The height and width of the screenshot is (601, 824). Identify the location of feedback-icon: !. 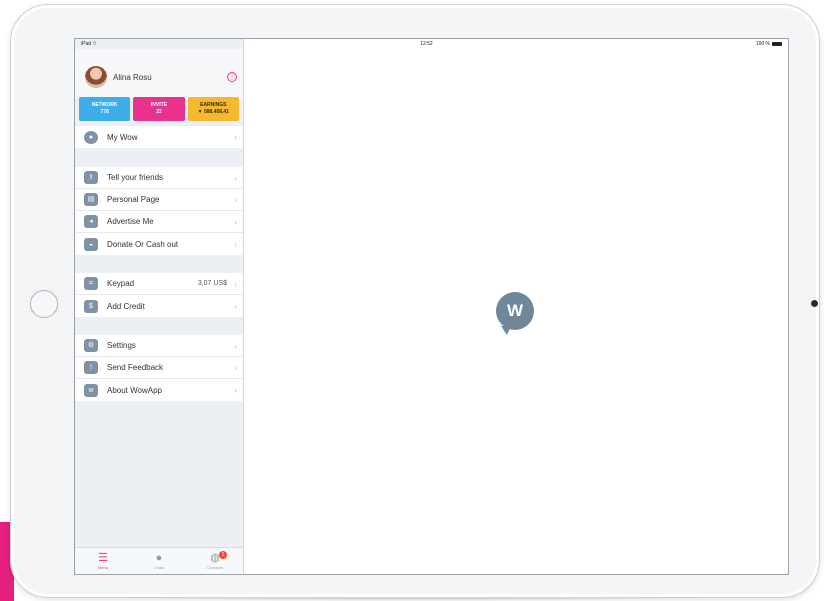
(91, 367).